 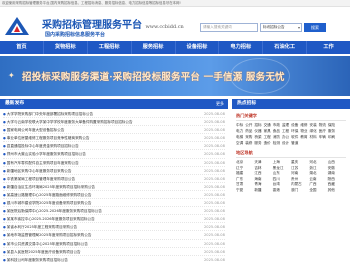 What do you see at coordinates (42, 146) in the screenshot?
I see `news-item-title: 县直通招投标中心年度资金采购项目招标公告` at bounding box center [42, 146].